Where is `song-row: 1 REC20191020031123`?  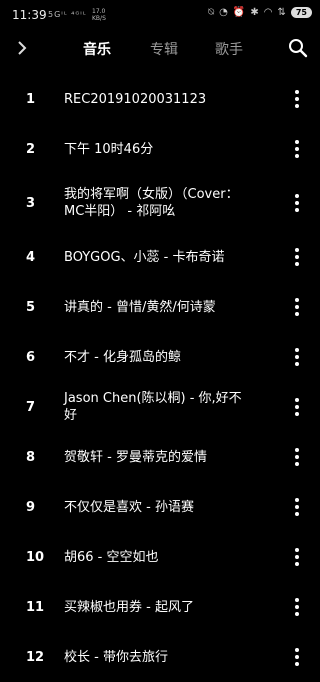
song-row: 1 REC20191020031123 is located at coordinates (160, 99).